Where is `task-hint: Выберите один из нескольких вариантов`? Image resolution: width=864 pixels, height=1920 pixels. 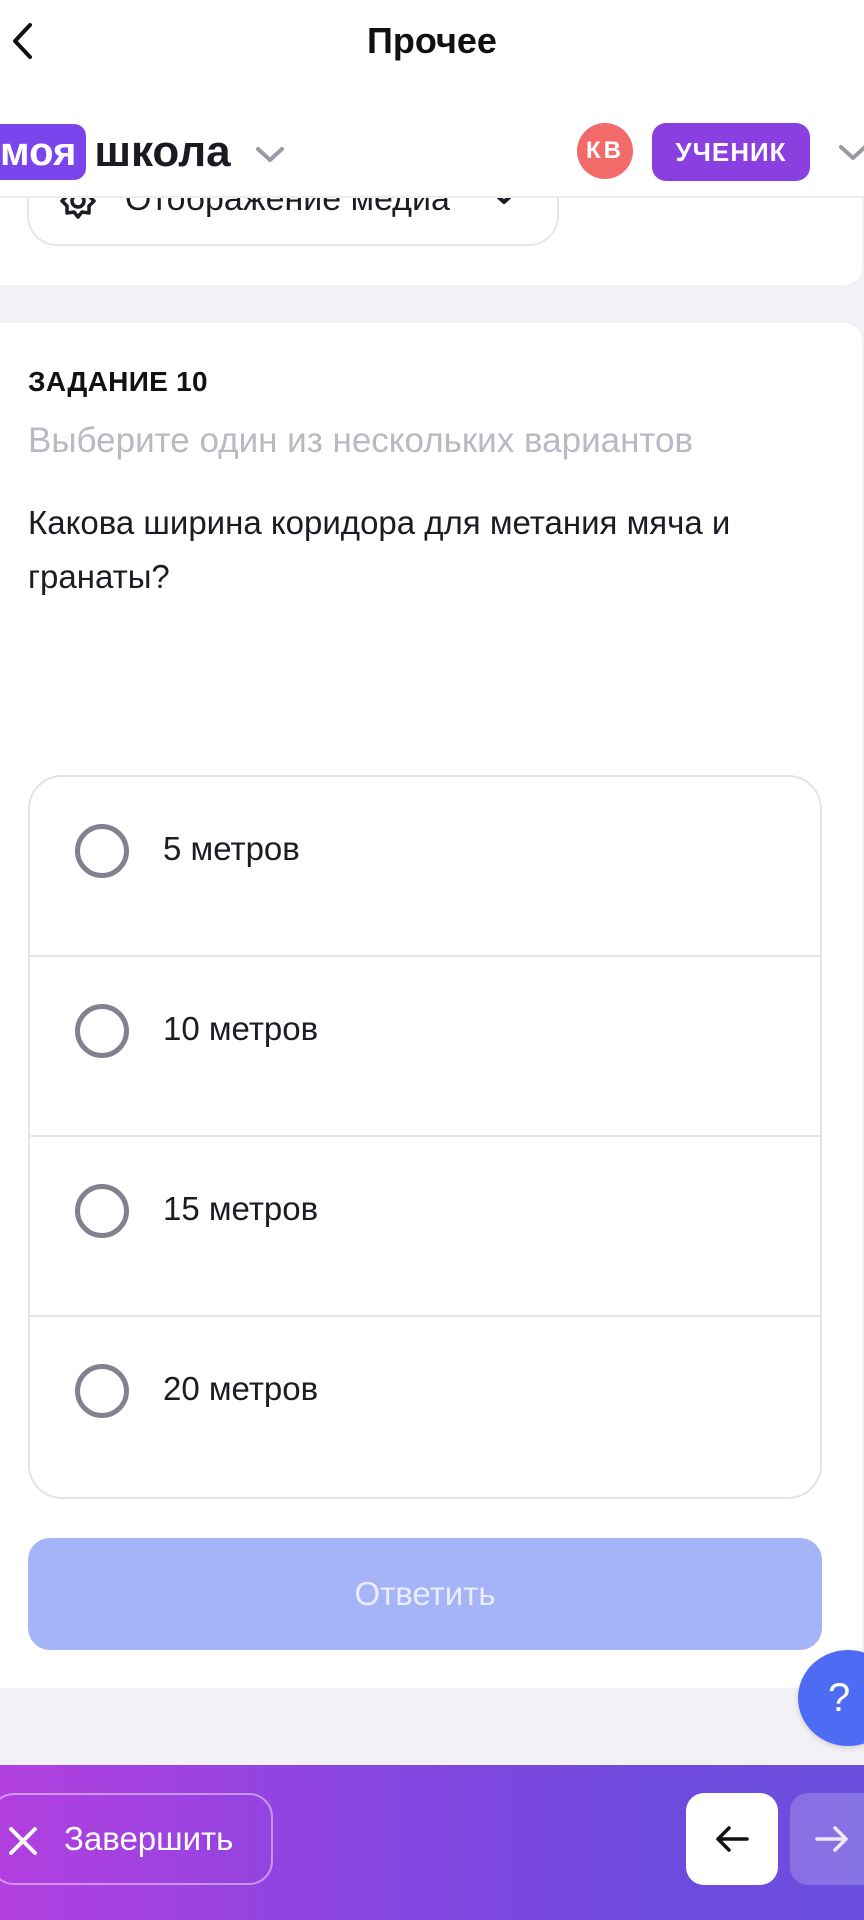 task-hint: Выберите один из нескольких вариантов is located at coordinates (361, 440).